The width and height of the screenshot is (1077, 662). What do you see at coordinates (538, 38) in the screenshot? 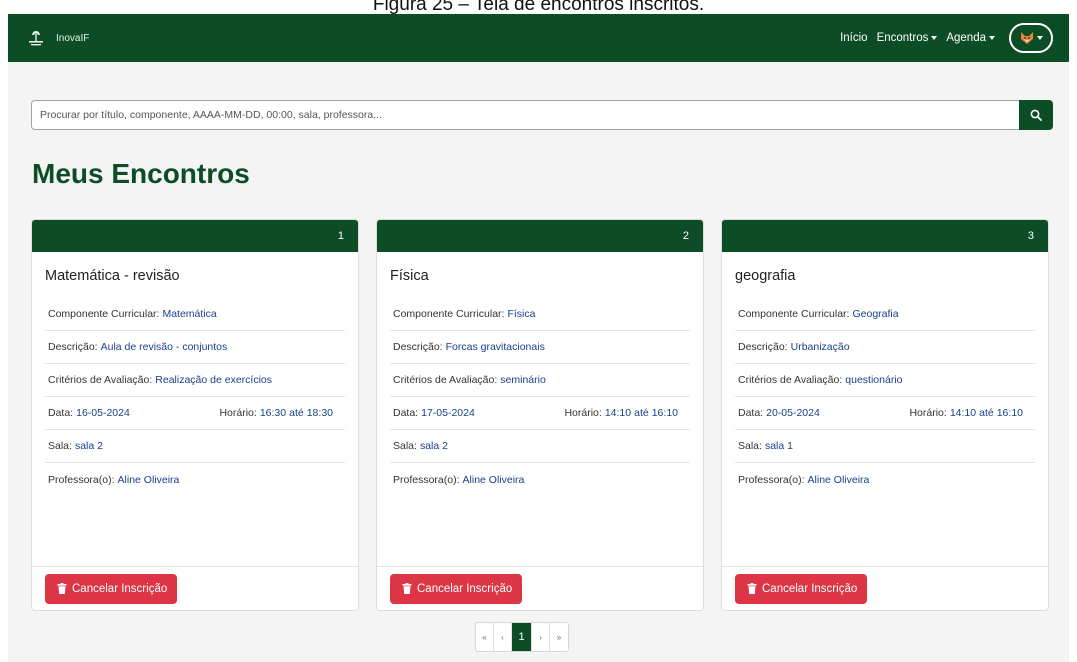
I see `navbar: InovaIF Início Encontros Agenda` at bounding box center [538, 38].